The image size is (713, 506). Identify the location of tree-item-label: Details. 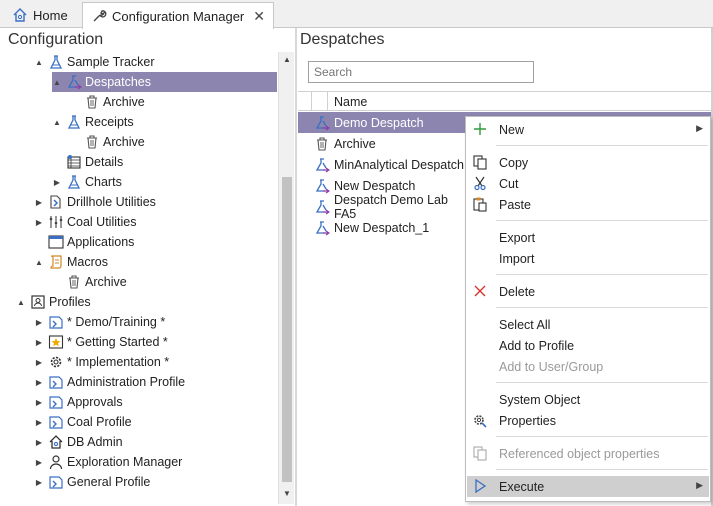
(104, 162).